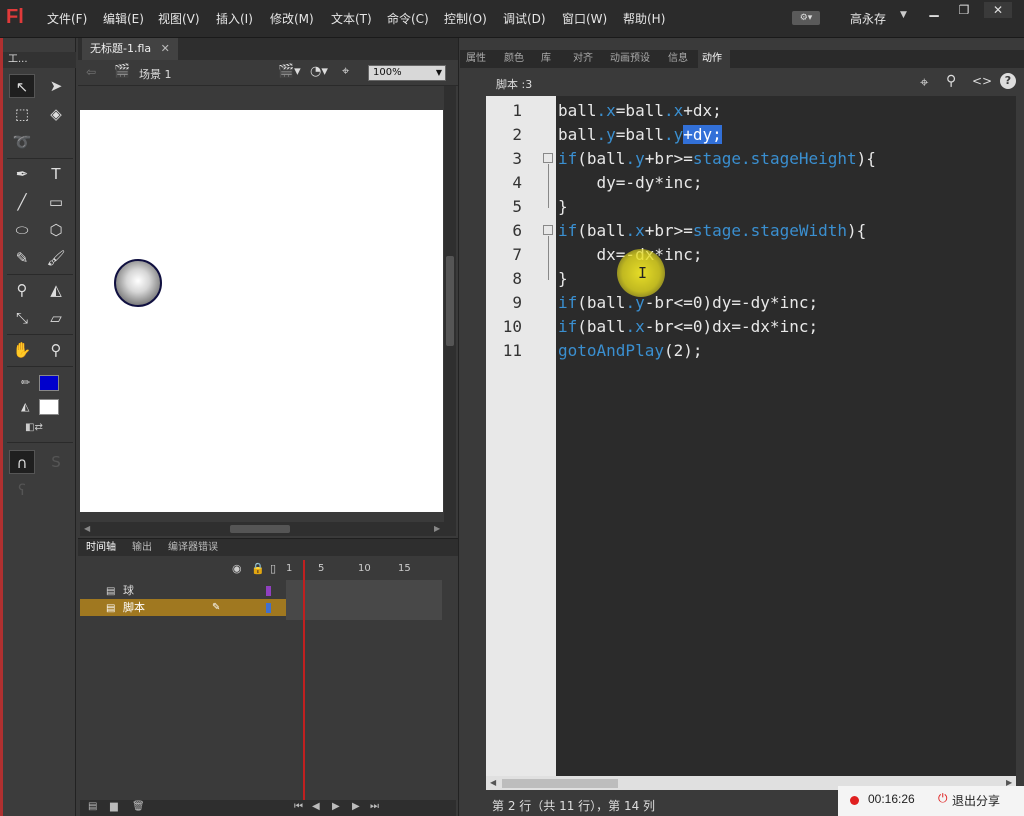 This screenshot has height=816, width=1024. What do you see at coordinates (943, 798) in the screenshot?
I see `power-icon: ⏻` at bounding box center [943, 798].